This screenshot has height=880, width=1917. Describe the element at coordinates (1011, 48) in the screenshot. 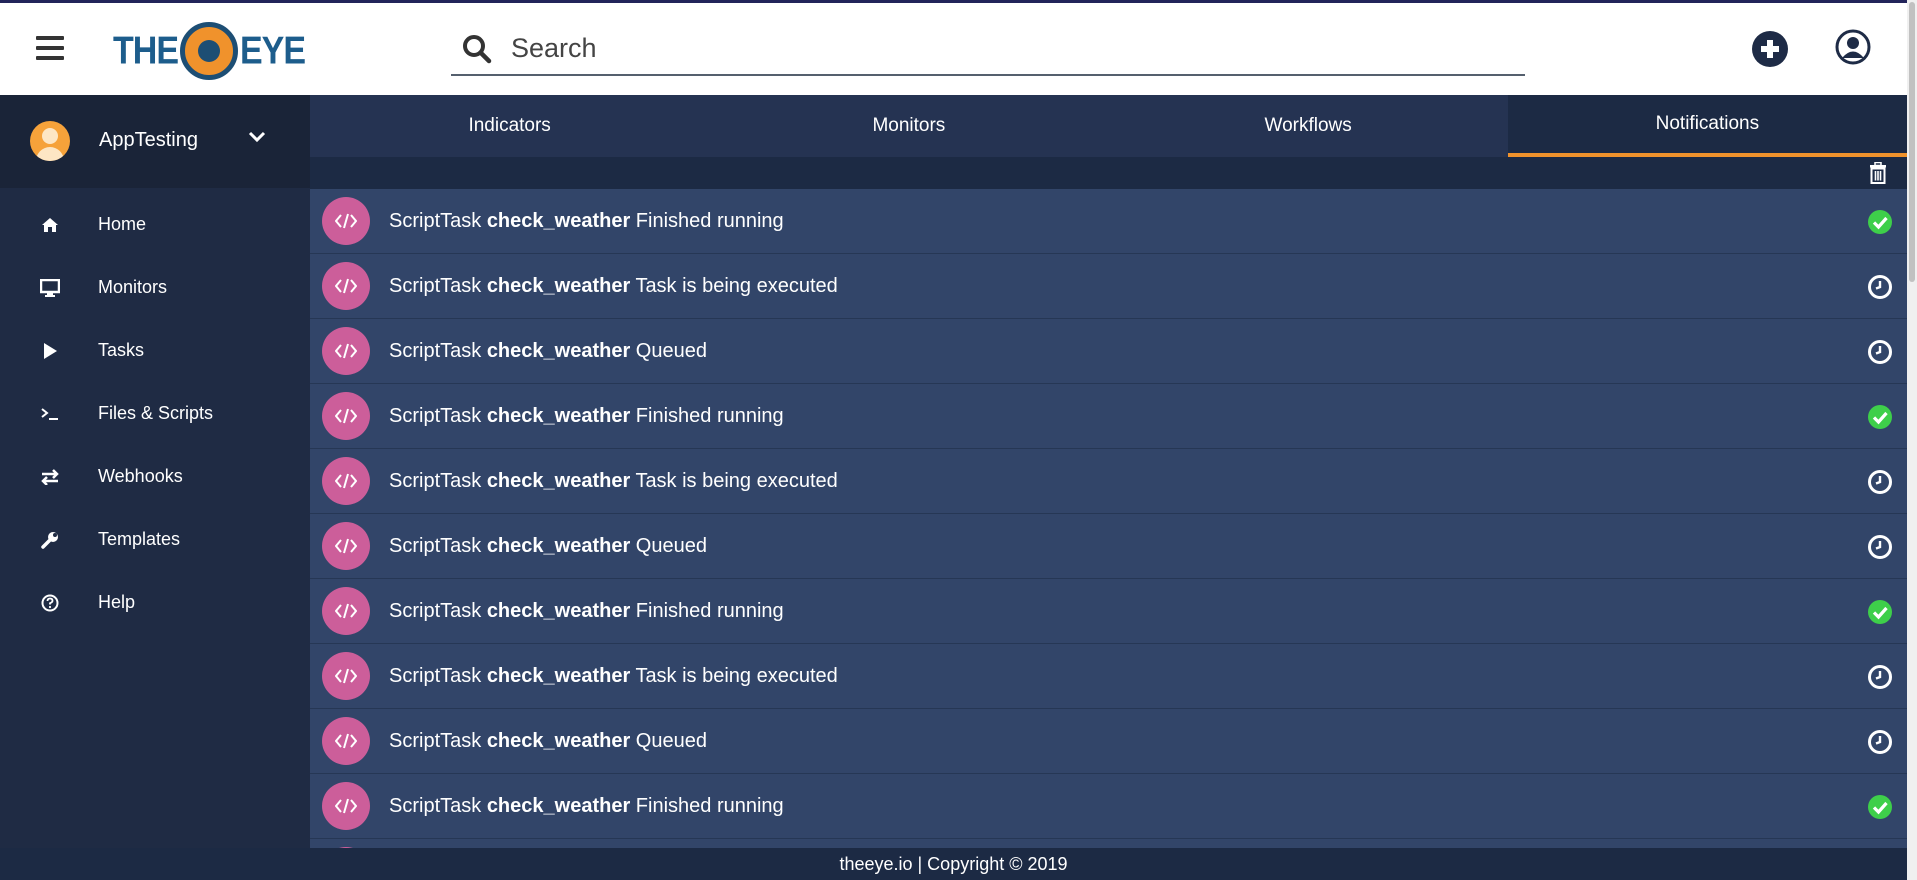

I see `search-input` at that location.